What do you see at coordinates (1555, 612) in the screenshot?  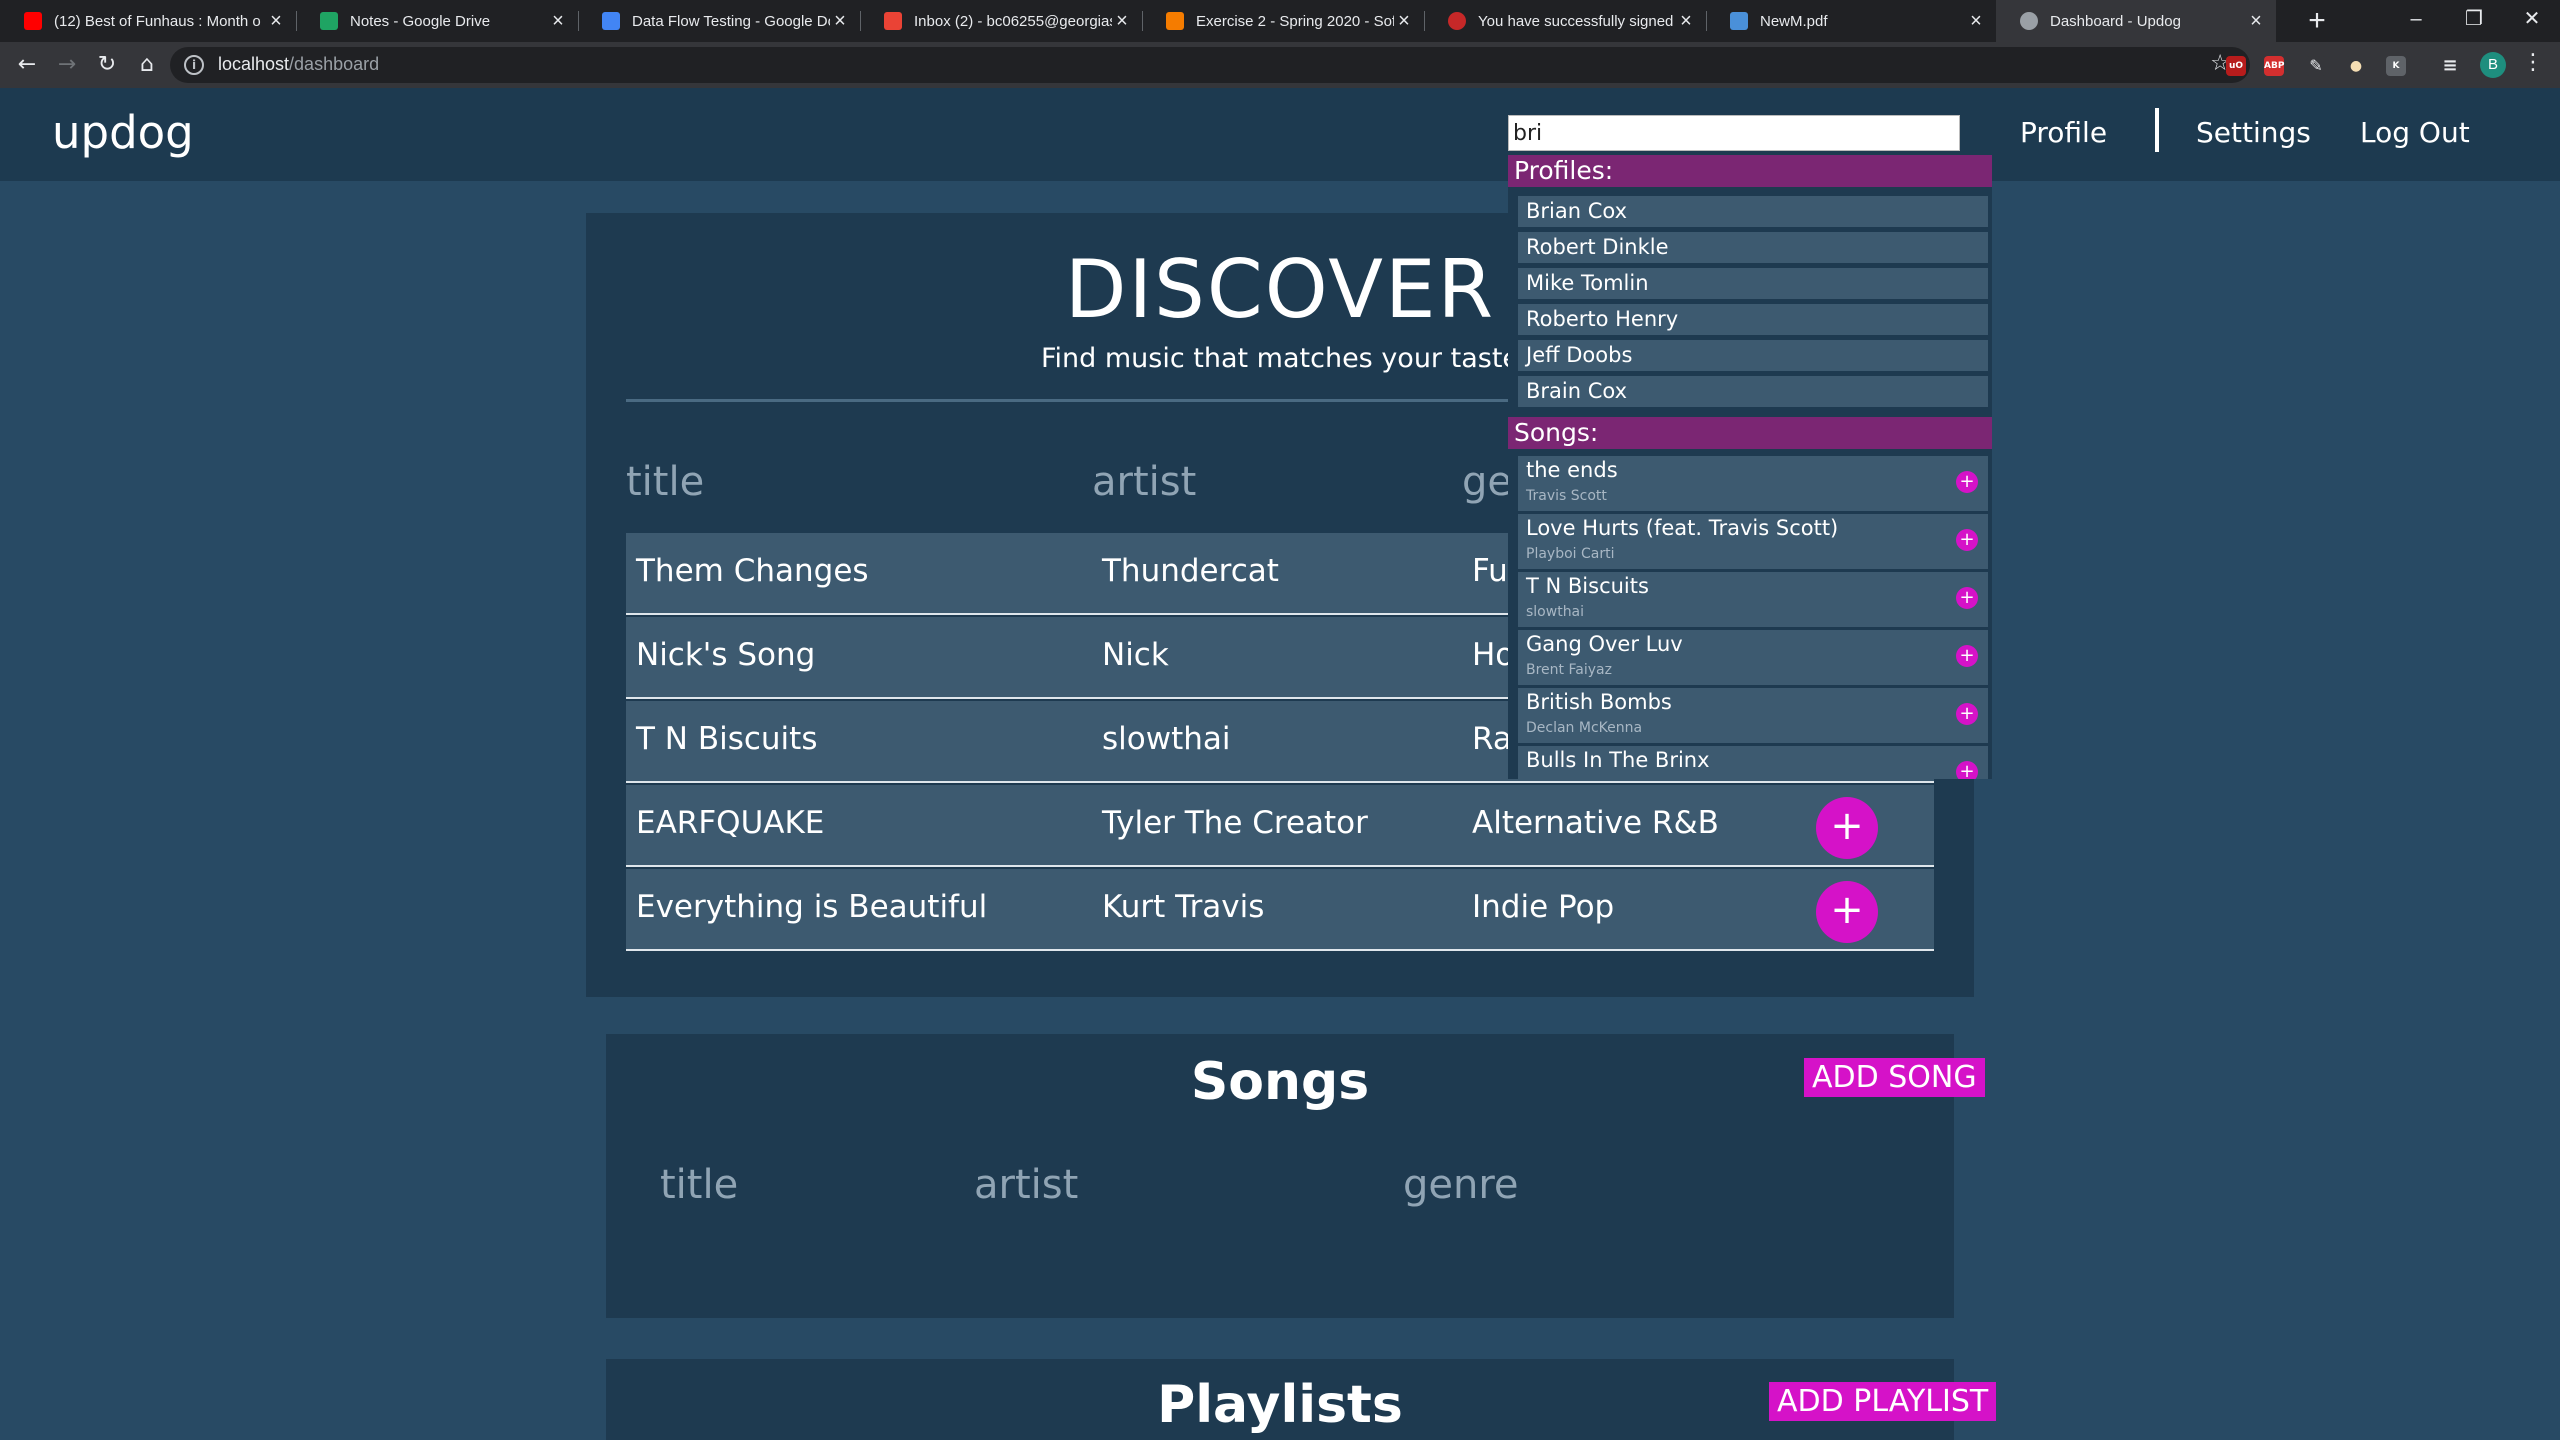 I see `song-result-artist: slowthai` at bounding box center [1555, 612].